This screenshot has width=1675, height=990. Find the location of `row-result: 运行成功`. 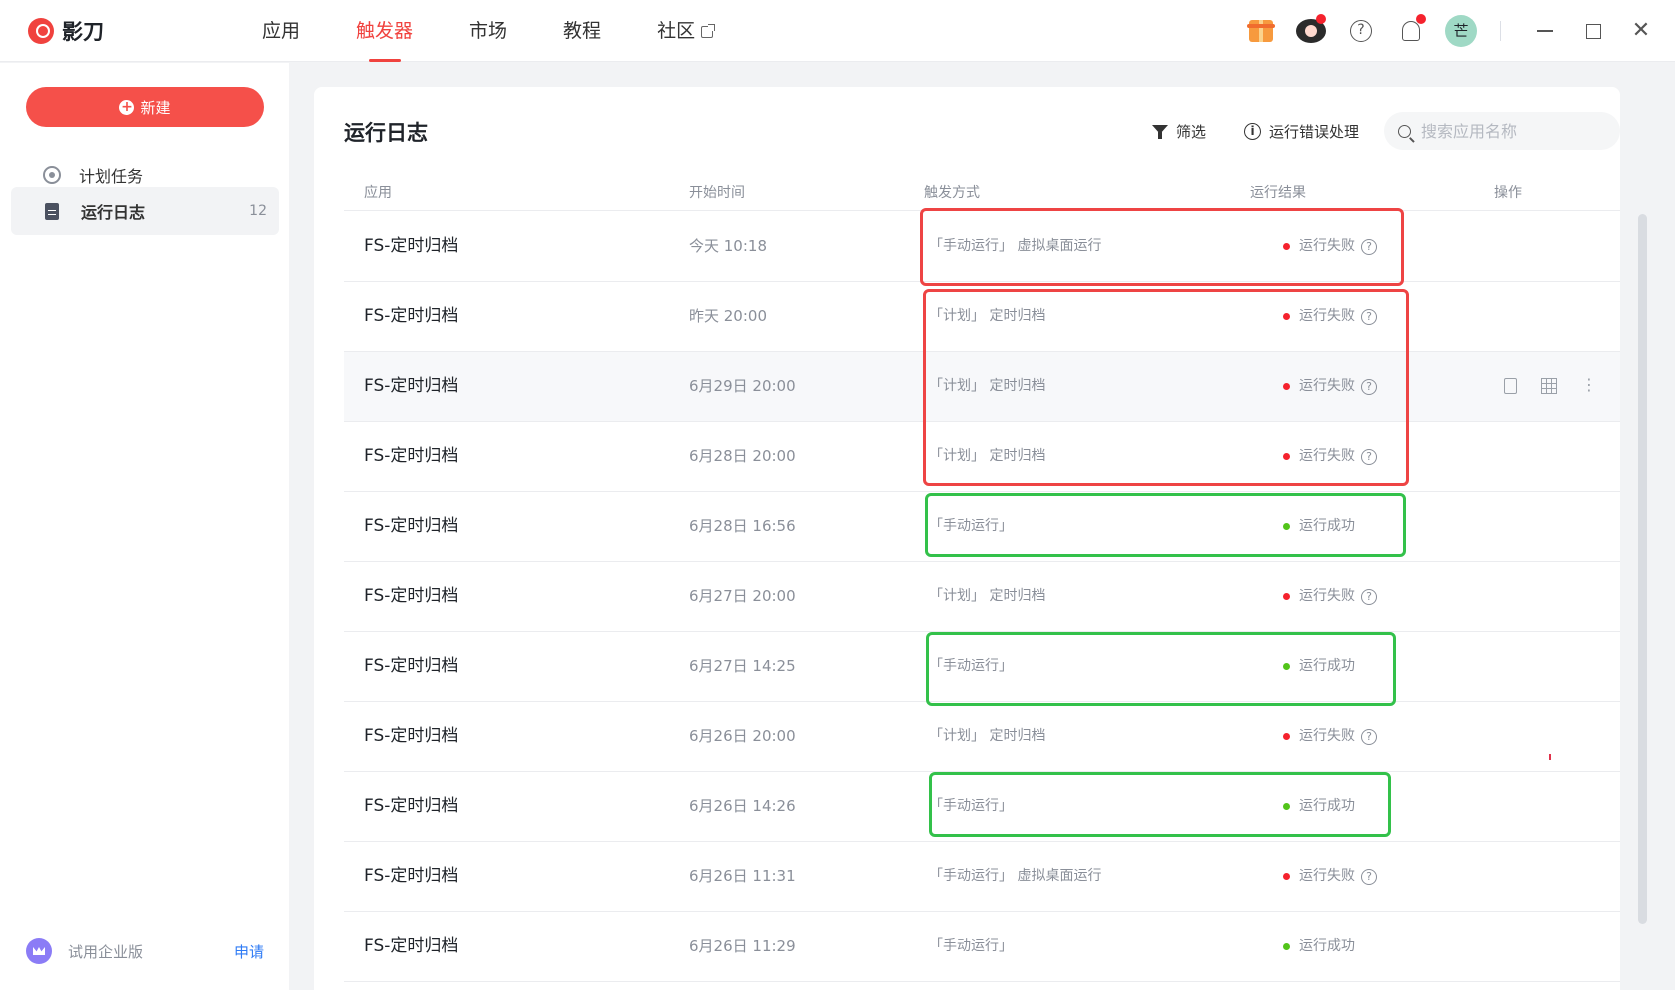

row-result: 运行成功 is located at coordinates (1319, 666).